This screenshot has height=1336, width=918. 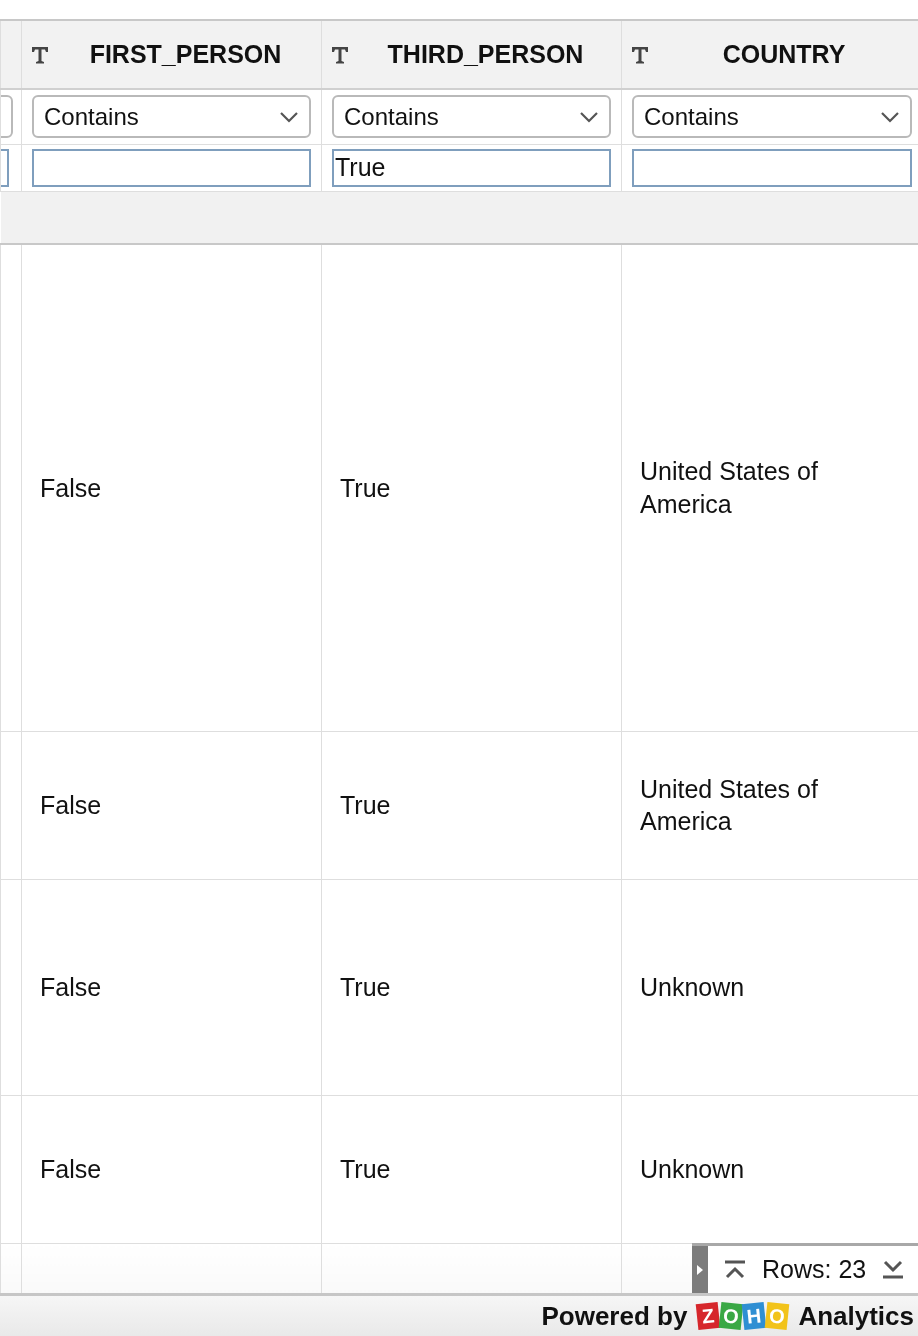 I want to click on collapse-toggle, so click(x=700, y=1269).